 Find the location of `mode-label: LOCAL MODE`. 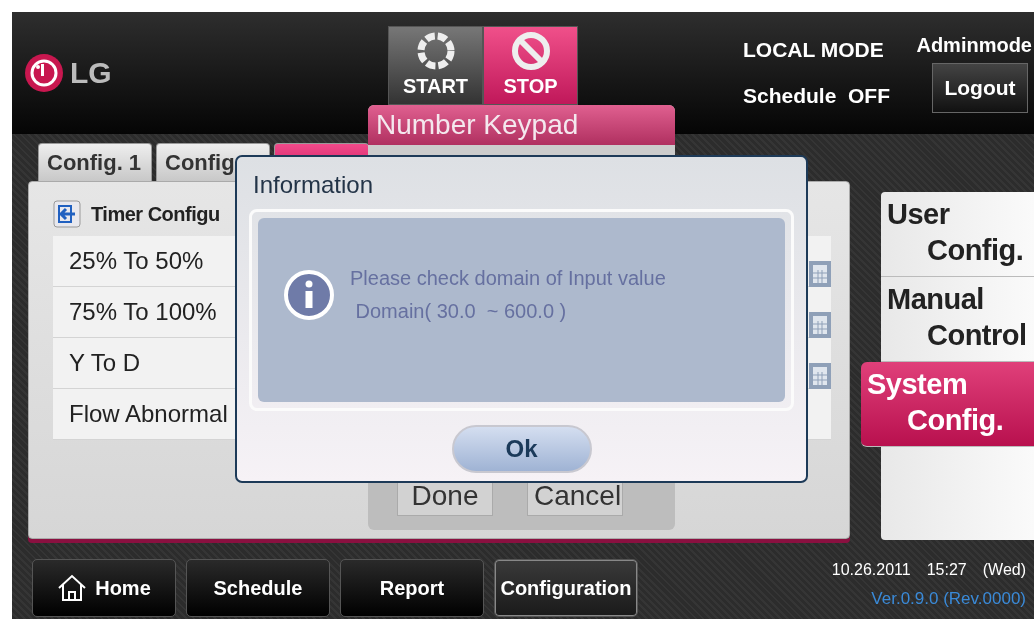

mode-label: LOCAL MODE is located at coordinates (814, 50).